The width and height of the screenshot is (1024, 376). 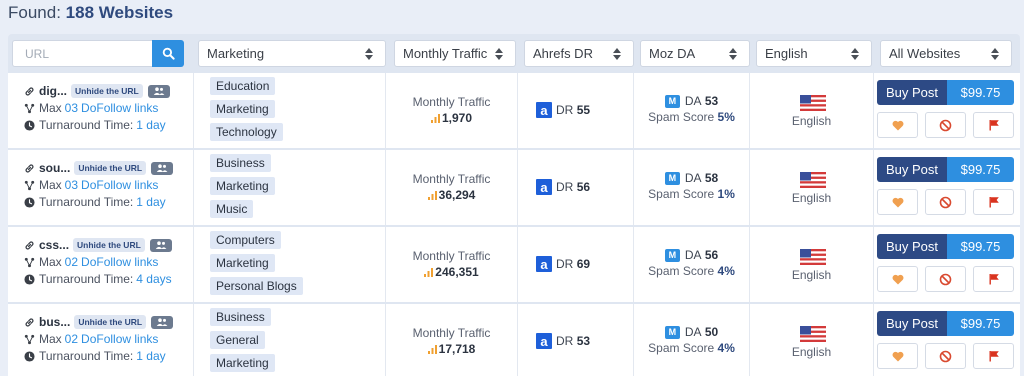 I want to click on site-line: dig... Unhide the URL, so click(x=97, y=91).